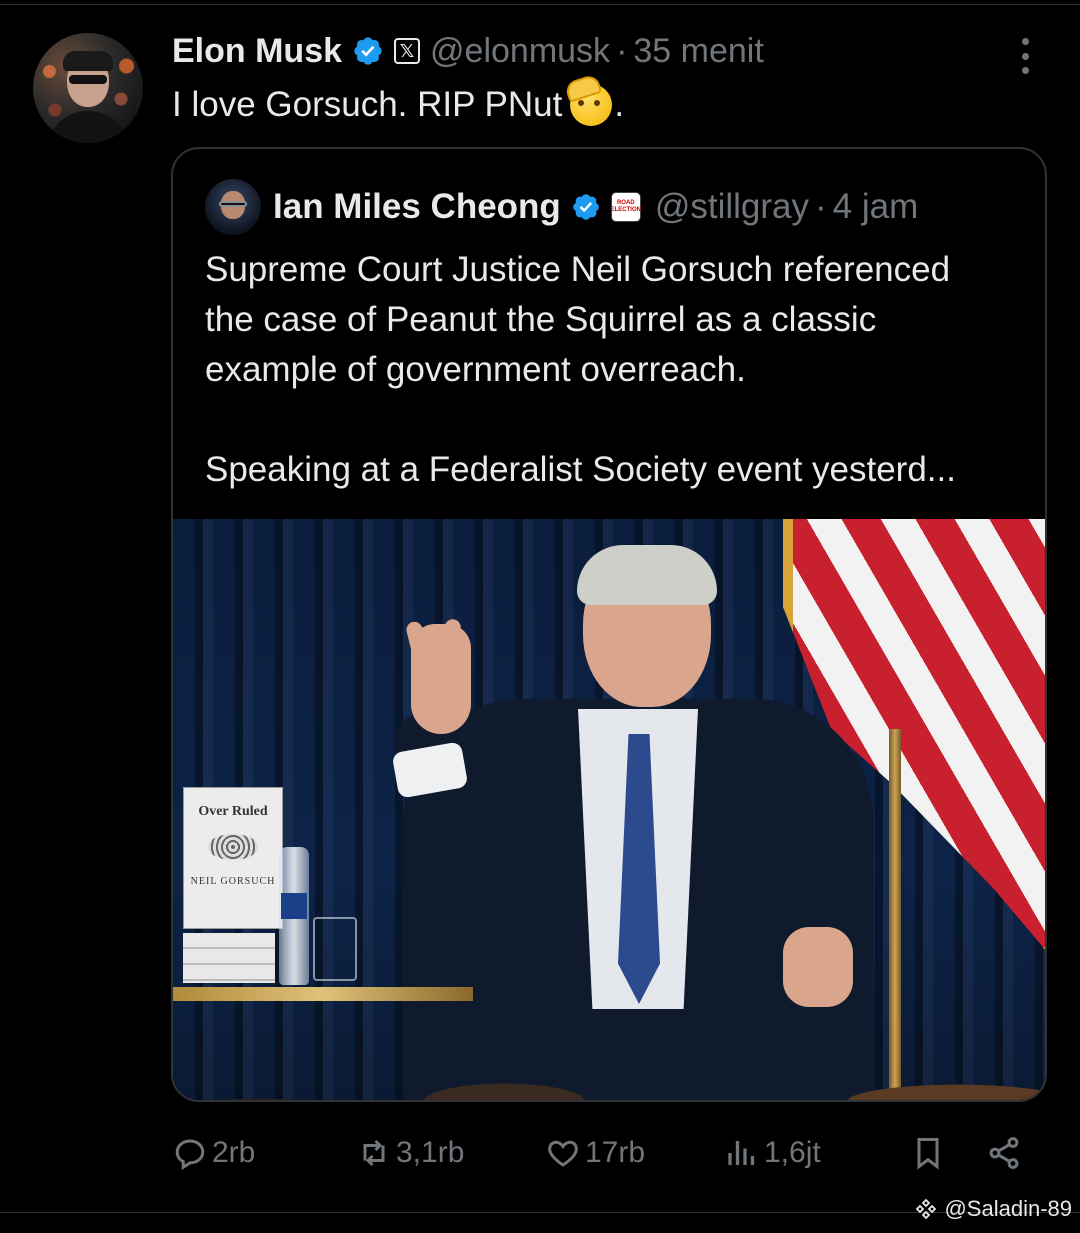 The width and height of the screenshot is (1080, 1233). I want to click on reply-count: 2rb, so click(234, 1152).